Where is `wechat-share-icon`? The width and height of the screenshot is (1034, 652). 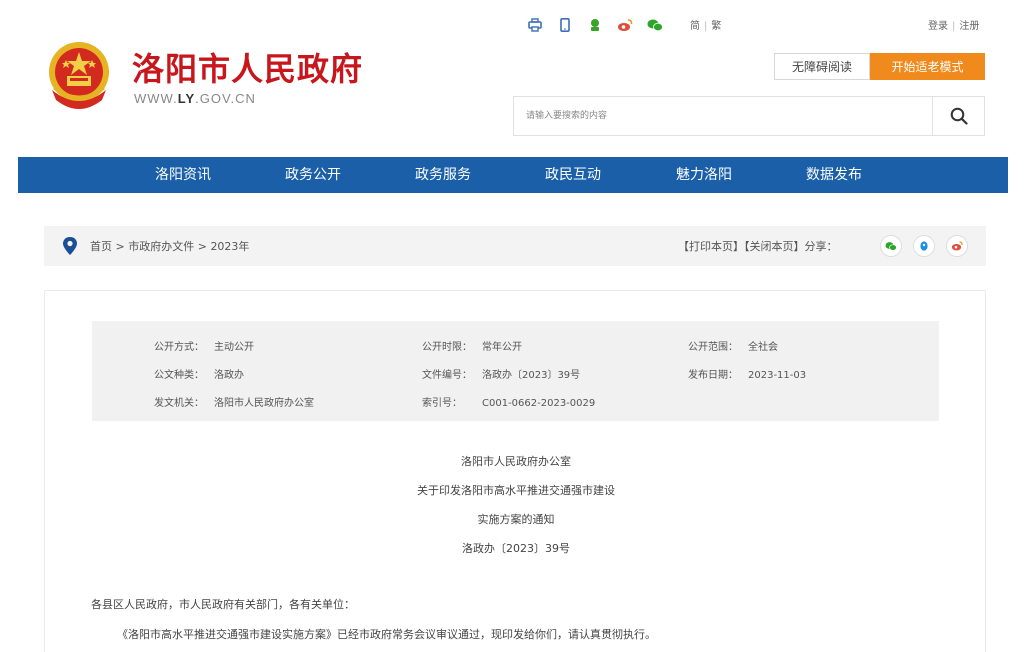
wechat-share-icon is located at coordinates (891, 246).